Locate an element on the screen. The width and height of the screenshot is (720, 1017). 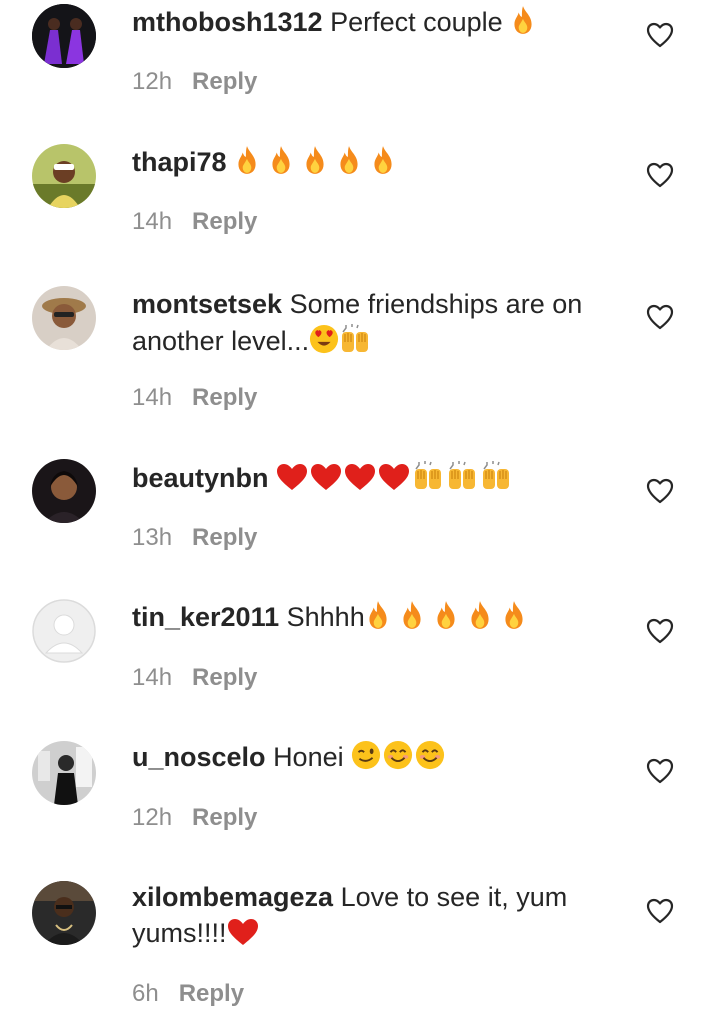
username: xilombemageza is located at coordinates (232, 897).